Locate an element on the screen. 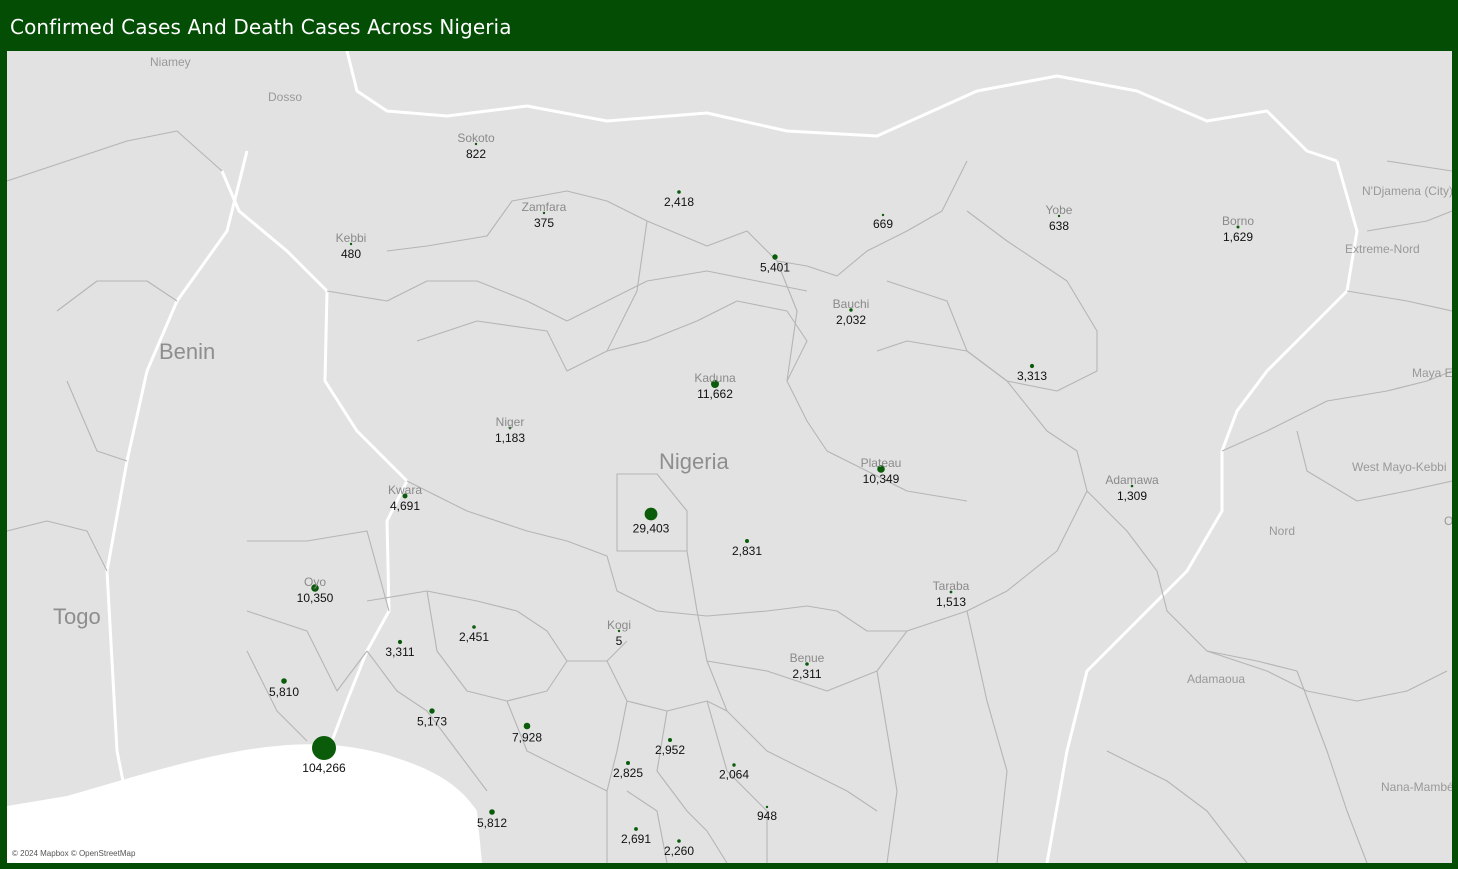 The width and height of the screenshot is (1458, 869). case-count-label: 5,401 is located at coordinates (775, 268).